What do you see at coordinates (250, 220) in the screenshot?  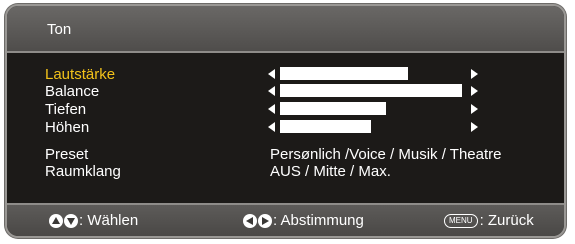 I see `left-arrow-icon` at bounding box center [250, 220].